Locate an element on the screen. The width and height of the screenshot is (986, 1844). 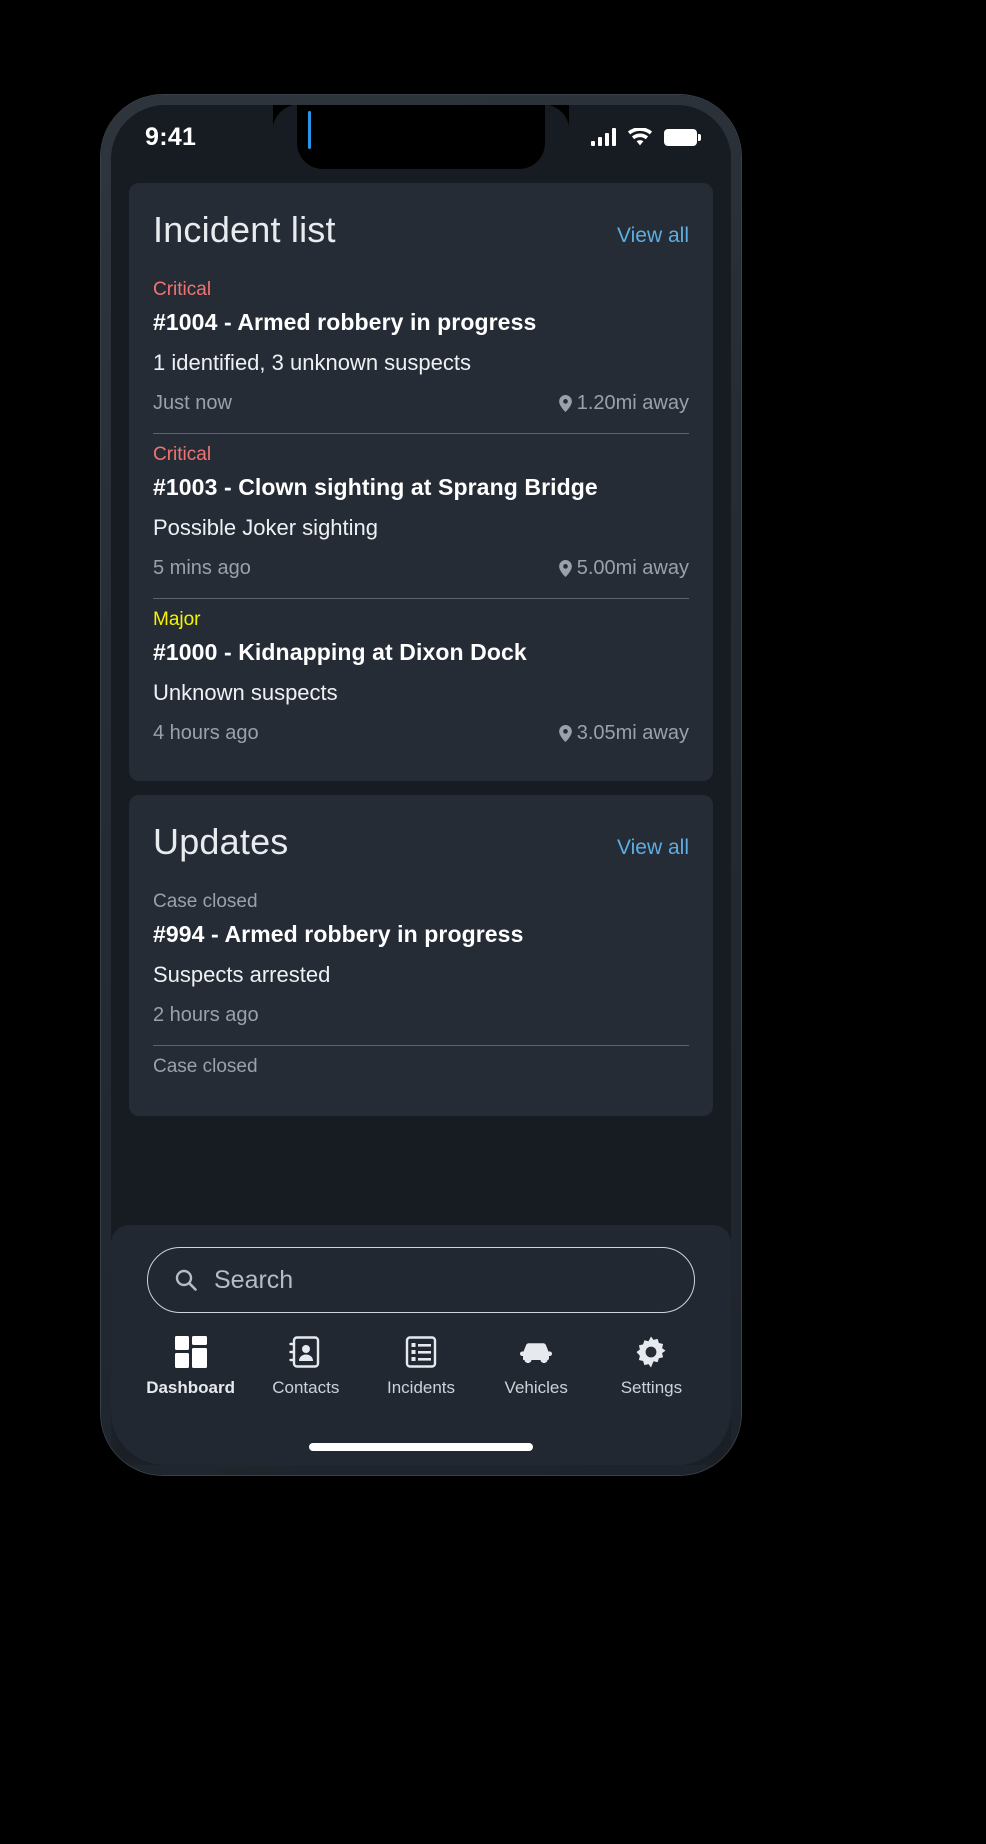
incident-list-header: Incident list View all is located at coordinates (421, 230).